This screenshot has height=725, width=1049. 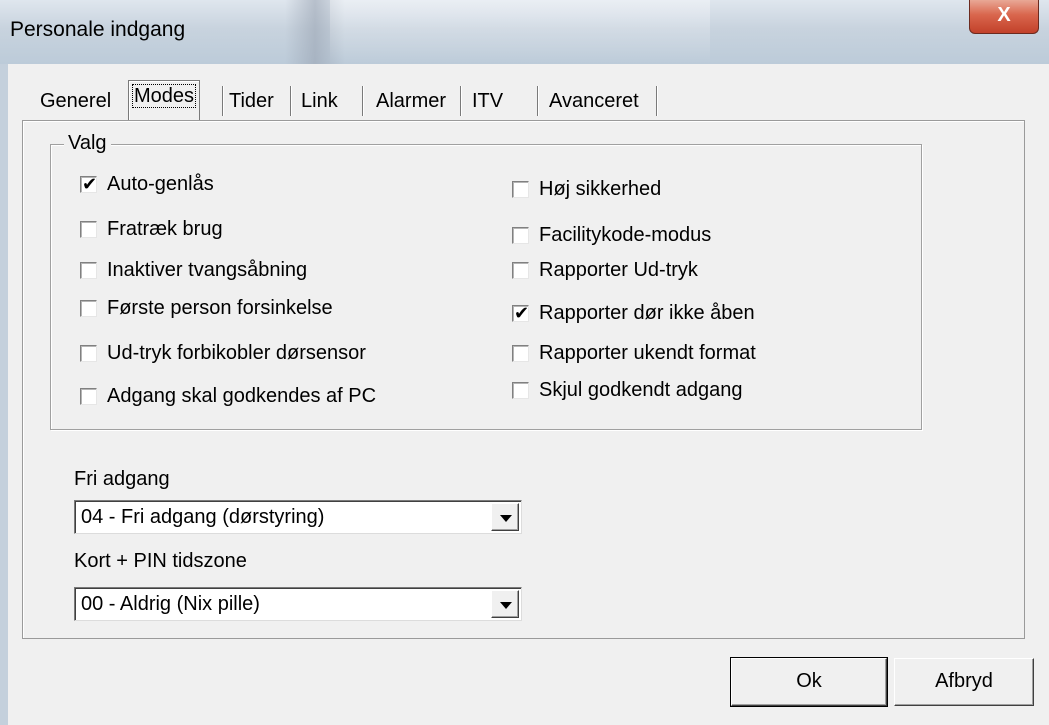 I want to click on tab-alarmer: Alarmer, so click(x=411, y=103).